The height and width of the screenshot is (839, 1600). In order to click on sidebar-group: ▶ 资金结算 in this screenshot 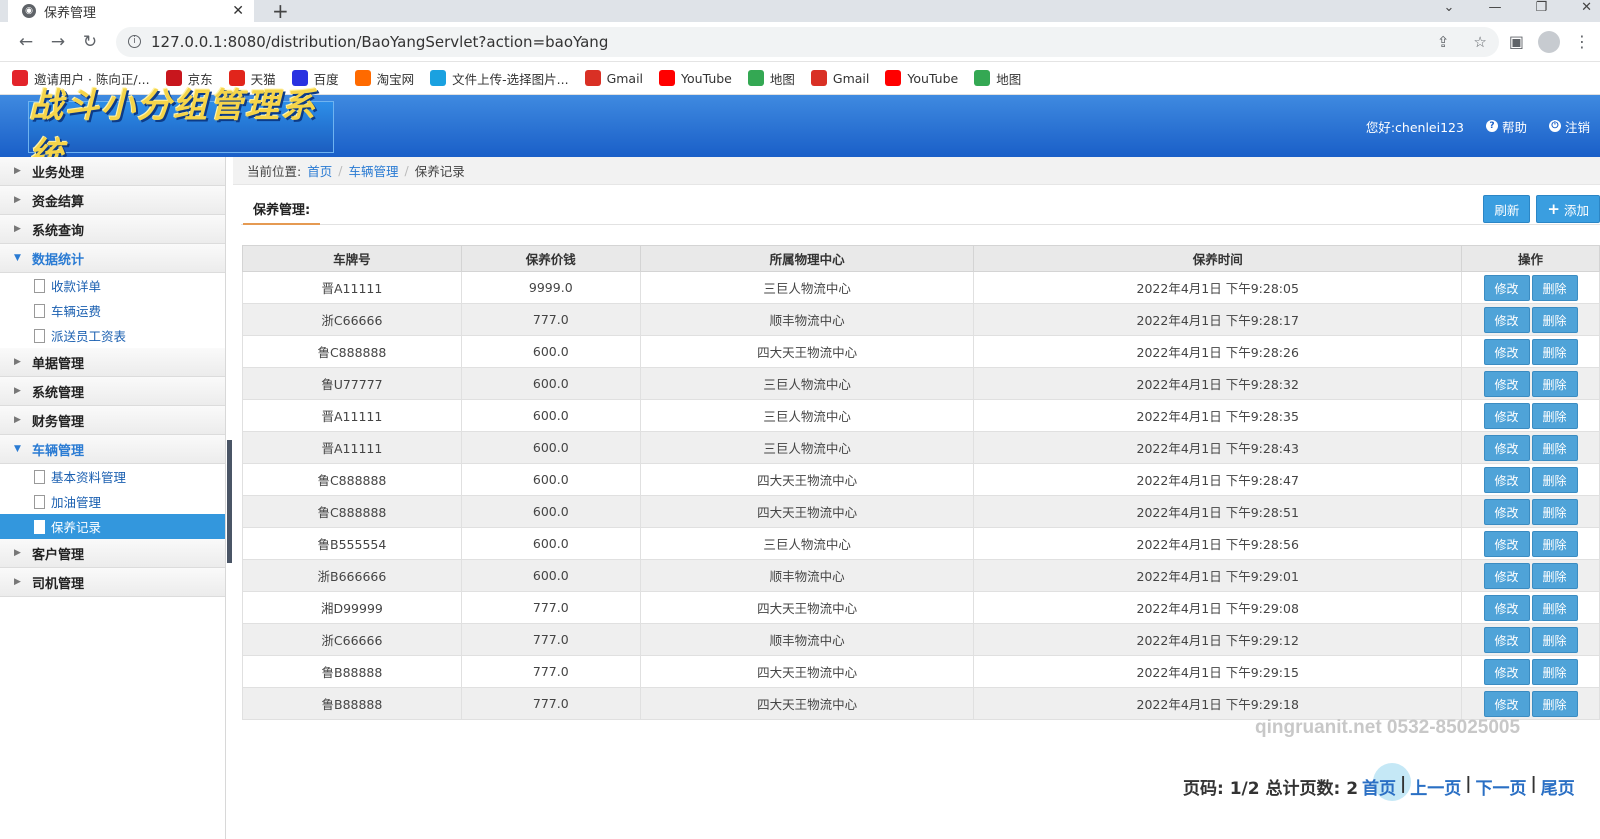, I will do `click(112, 200)`.